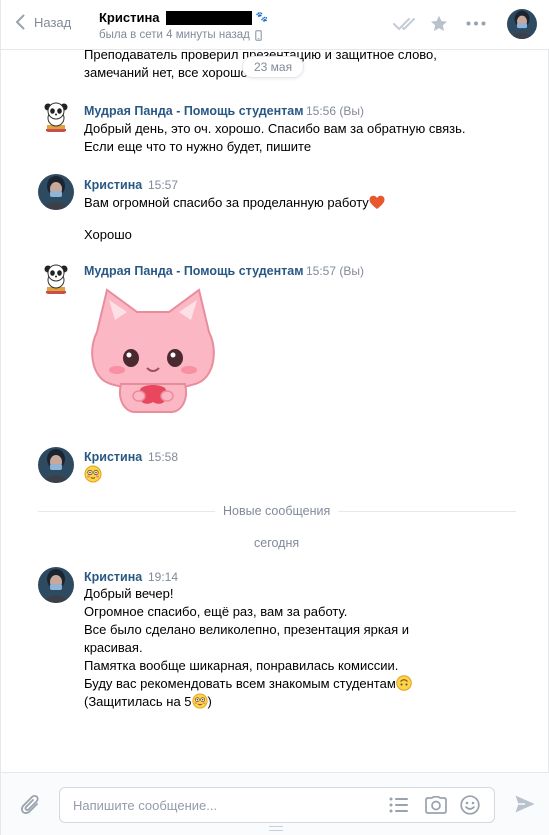 The image size is (549, 835). What do you see at coordinates (399, 805) in the screenshot?
I see `list-icon` at bounding box center [399, 805].